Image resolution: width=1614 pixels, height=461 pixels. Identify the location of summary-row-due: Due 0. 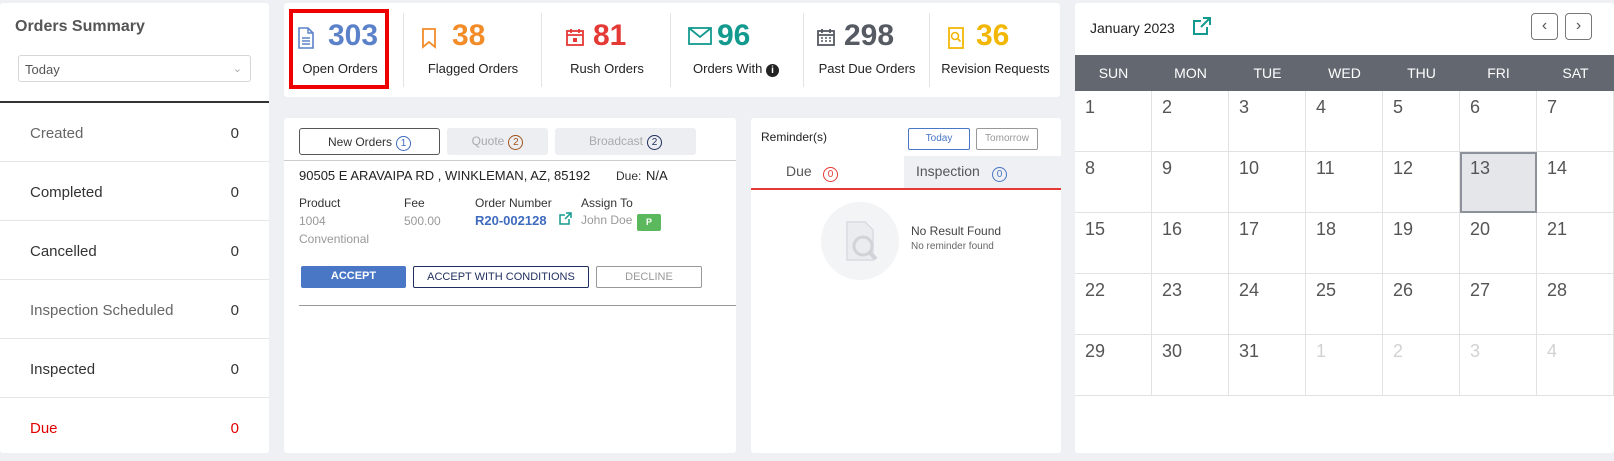
(134, 427).